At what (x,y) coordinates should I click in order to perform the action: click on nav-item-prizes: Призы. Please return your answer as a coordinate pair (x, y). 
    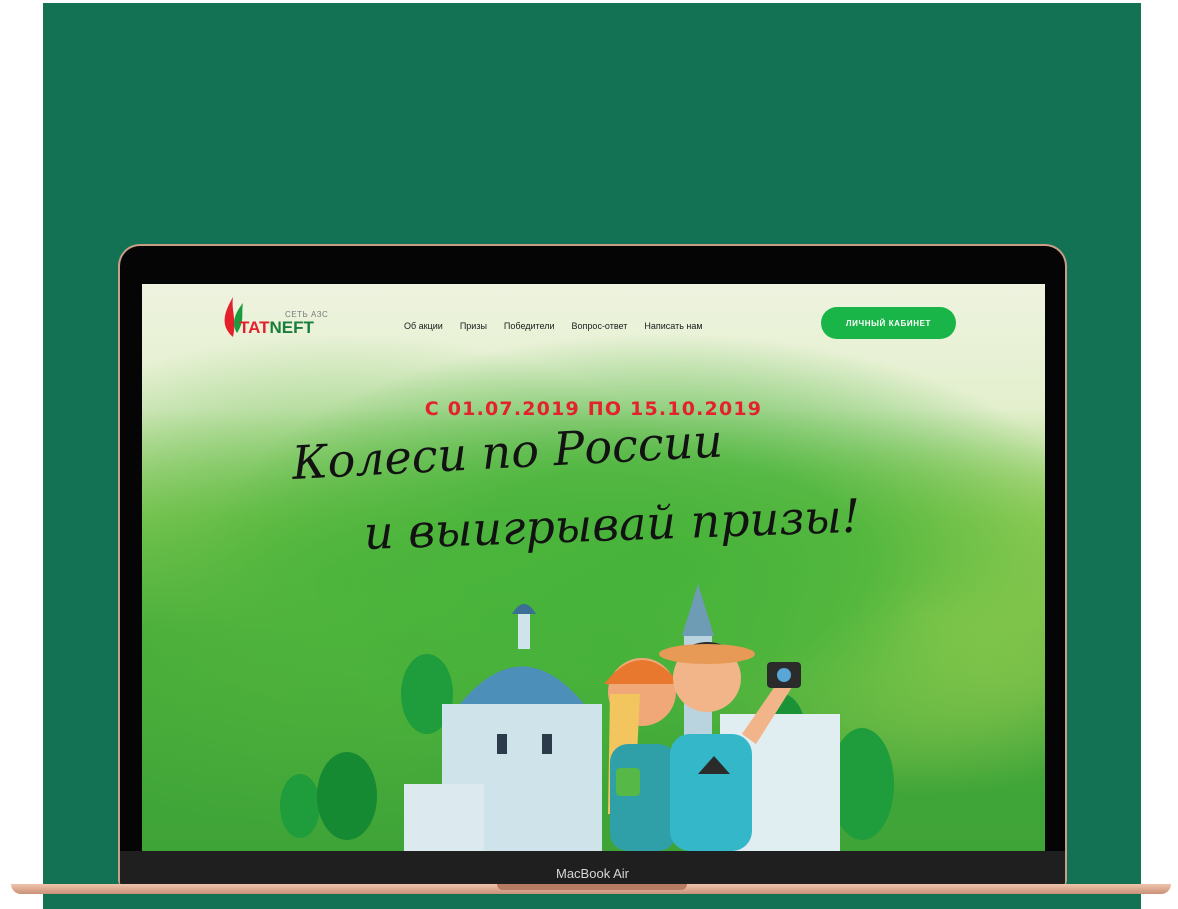
    Looking at the image, I should click on (473, 326).